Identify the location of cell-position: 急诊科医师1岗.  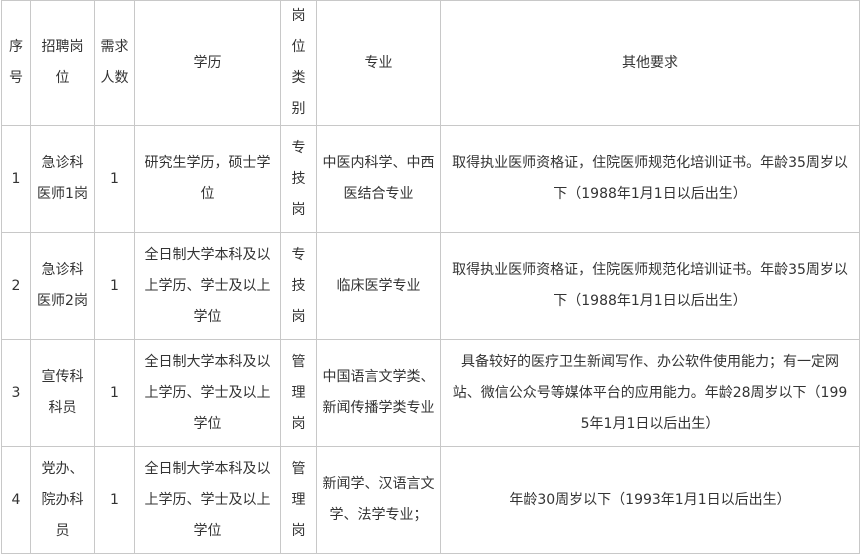
(62, 179).